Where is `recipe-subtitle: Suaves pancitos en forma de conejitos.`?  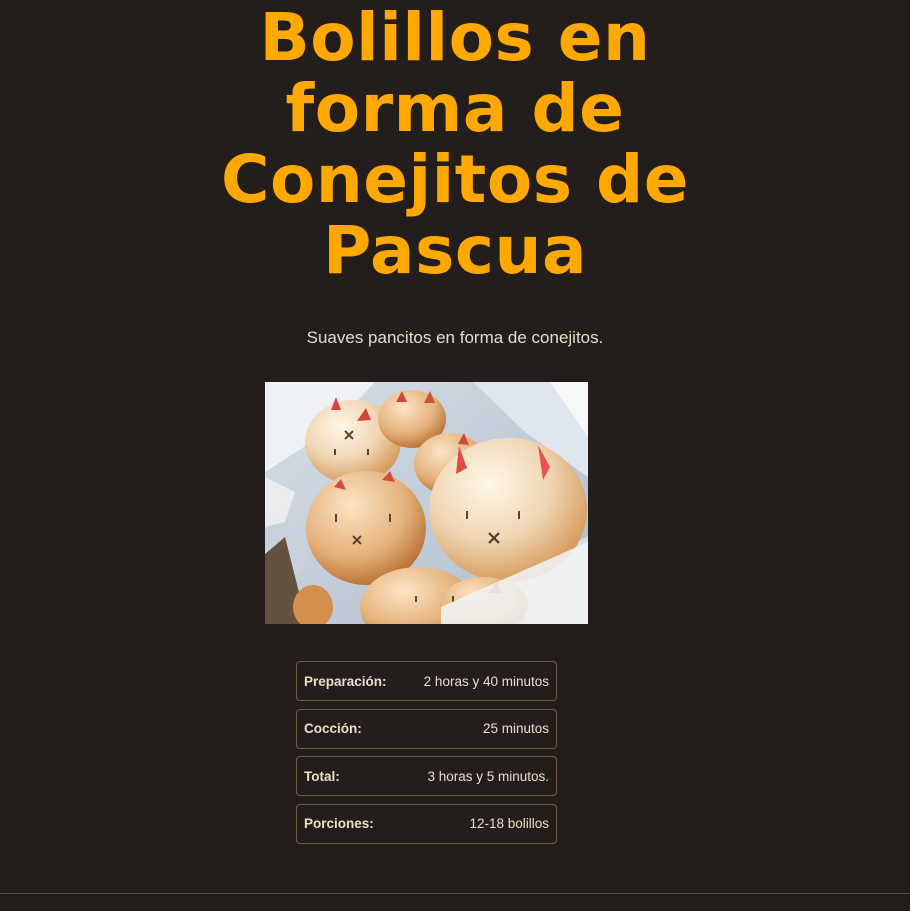 recipe-subtitle: Suaves pancitos en forma de conejitos. is located at coordinates (455, 337).